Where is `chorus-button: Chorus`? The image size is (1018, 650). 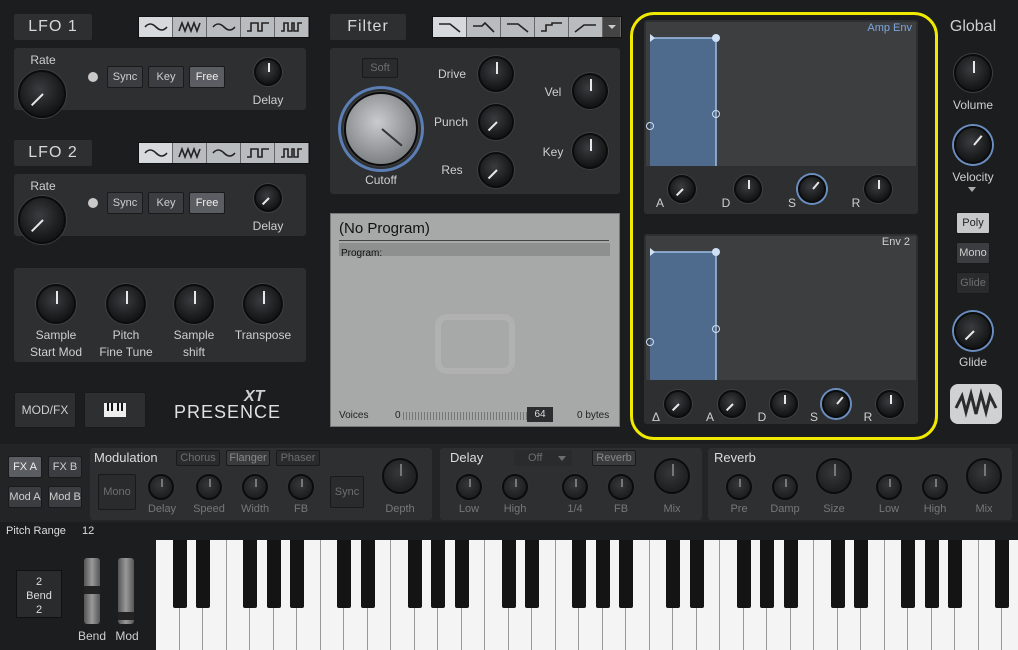
chorus-button: Chorus is located at coordinates (198, 458).